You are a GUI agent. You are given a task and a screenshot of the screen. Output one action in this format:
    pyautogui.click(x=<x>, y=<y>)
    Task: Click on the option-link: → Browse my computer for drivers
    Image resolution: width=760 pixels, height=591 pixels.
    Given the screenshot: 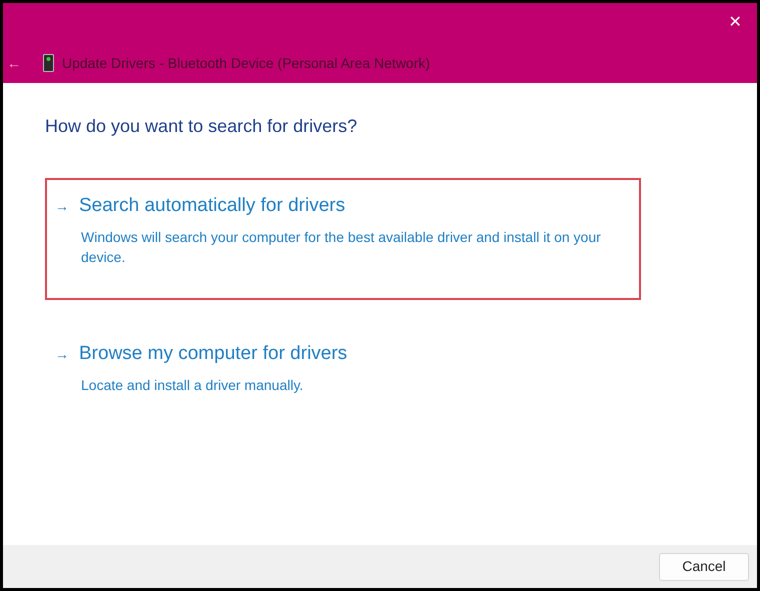 What is the action you would take?
    pyautogui.click(x=343, y=354)
    